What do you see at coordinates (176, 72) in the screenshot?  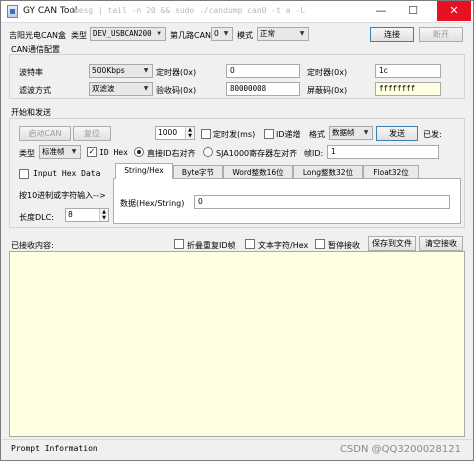 I see `timer0-label: 定时器(0x)` at bounding box center [176, 72].